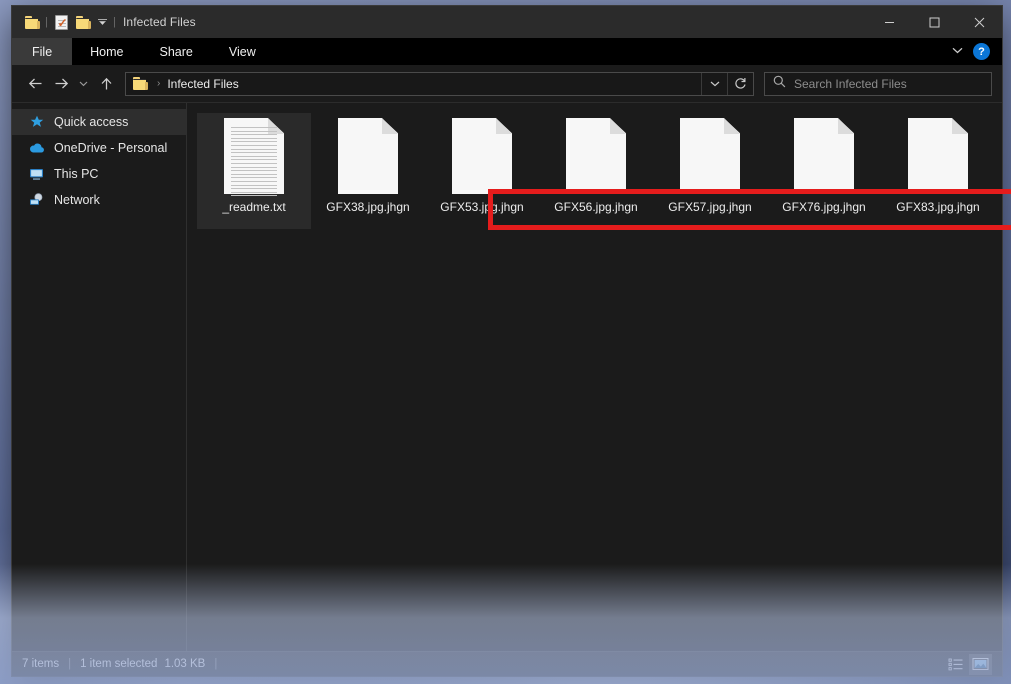 Image resolution: width=1011 pixels, height=684 pixels. Describe the element at coordinates (36, 122) in the screenshot. I see `star-icon` at that location.